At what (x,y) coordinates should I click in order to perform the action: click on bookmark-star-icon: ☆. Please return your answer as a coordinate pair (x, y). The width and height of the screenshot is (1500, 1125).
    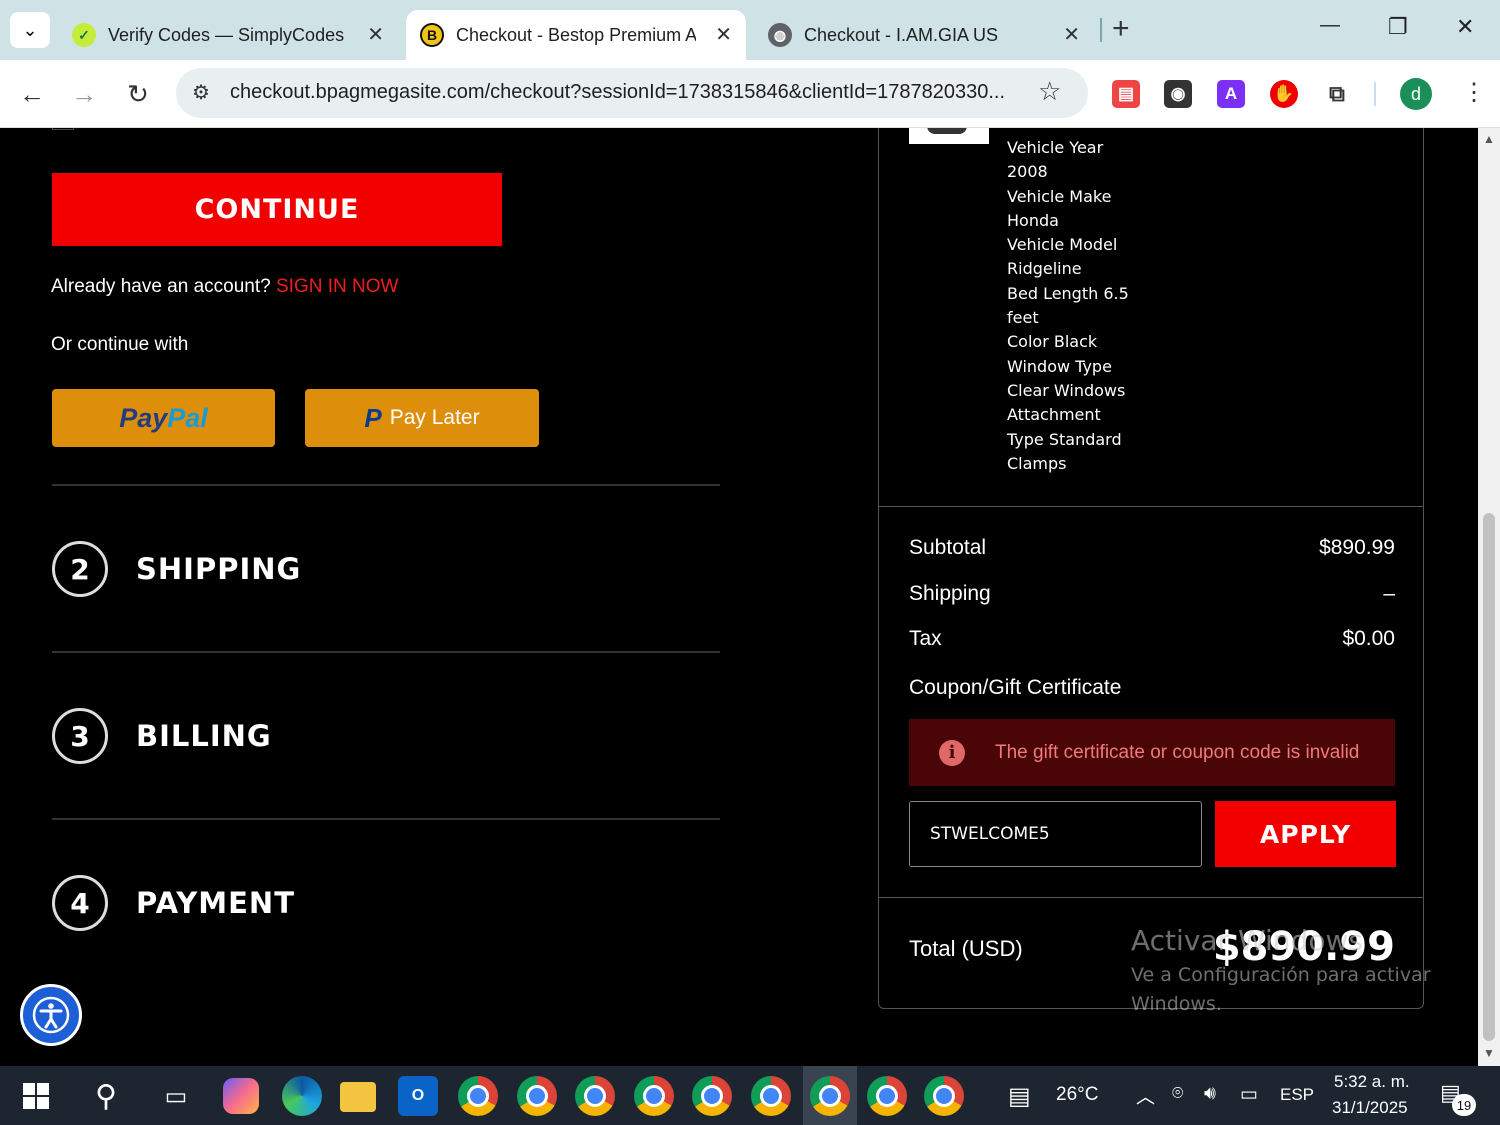
    Looking at the image, I should click on (1049, 91).